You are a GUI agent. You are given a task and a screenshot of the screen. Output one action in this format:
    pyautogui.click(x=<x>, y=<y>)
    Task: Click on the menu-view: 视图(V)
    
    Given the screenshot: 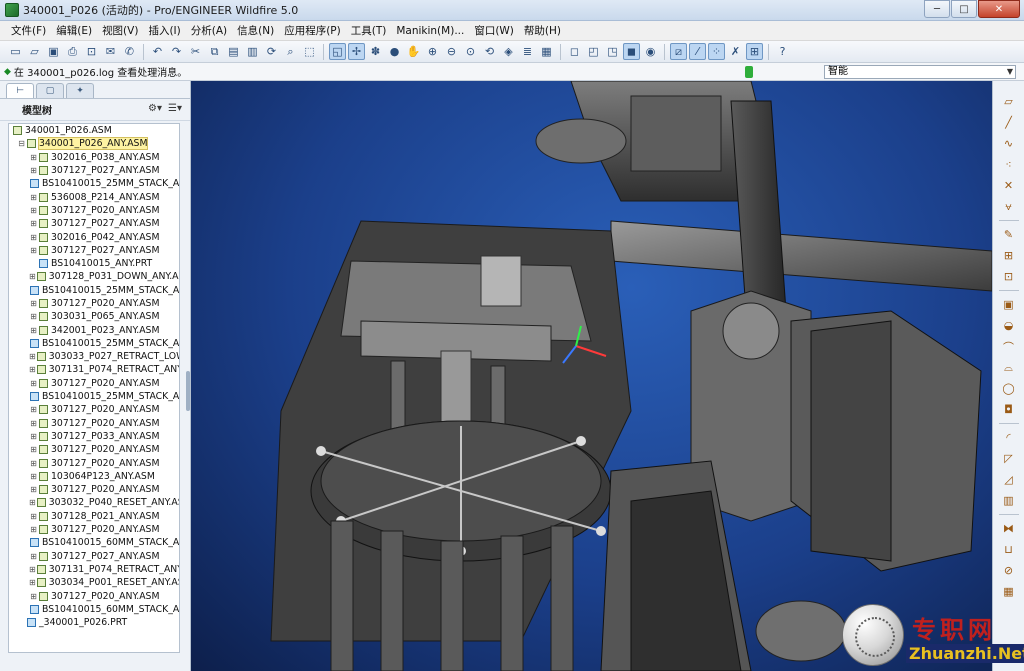 What is the action you would take?
    pyautogui.click(x=120, y=30)
    